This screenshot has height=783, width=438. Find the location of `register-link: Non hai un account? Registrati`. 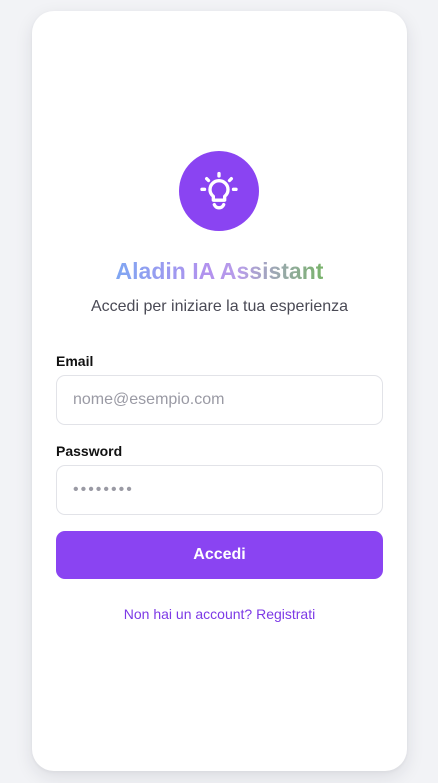

register-link: Non hai un account? Registrati is located at coordinates (219, 614).